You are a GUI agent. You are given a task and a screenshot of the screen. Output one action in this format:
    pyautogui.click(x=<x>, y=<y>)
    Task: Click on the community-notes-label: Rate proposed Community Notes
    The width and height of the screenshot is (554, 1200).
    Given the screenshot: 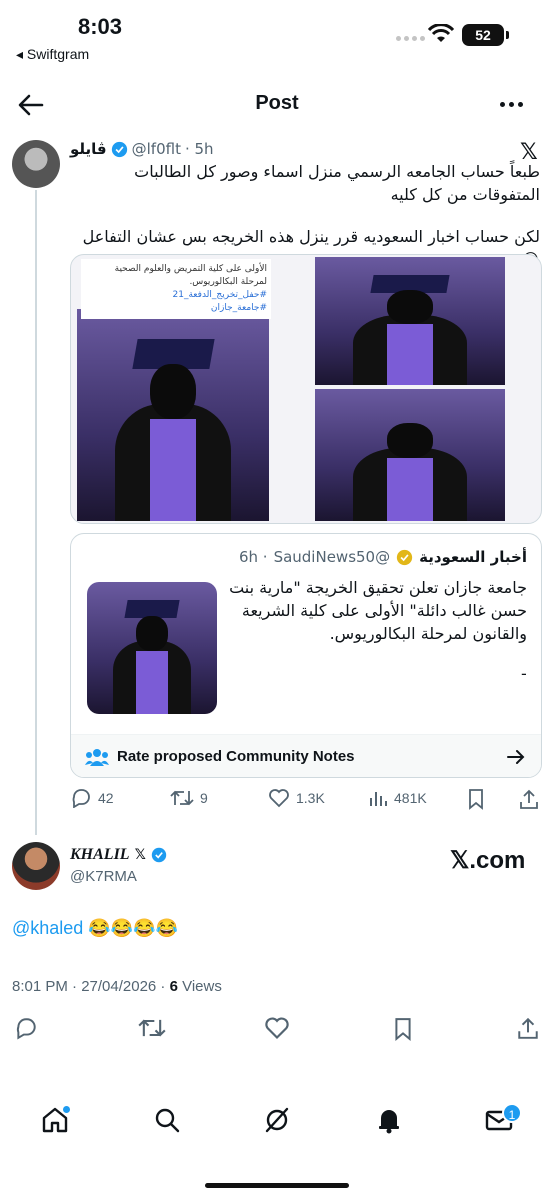 What is the action you would take?
    pyautogui.click(x=236, y=756)
    